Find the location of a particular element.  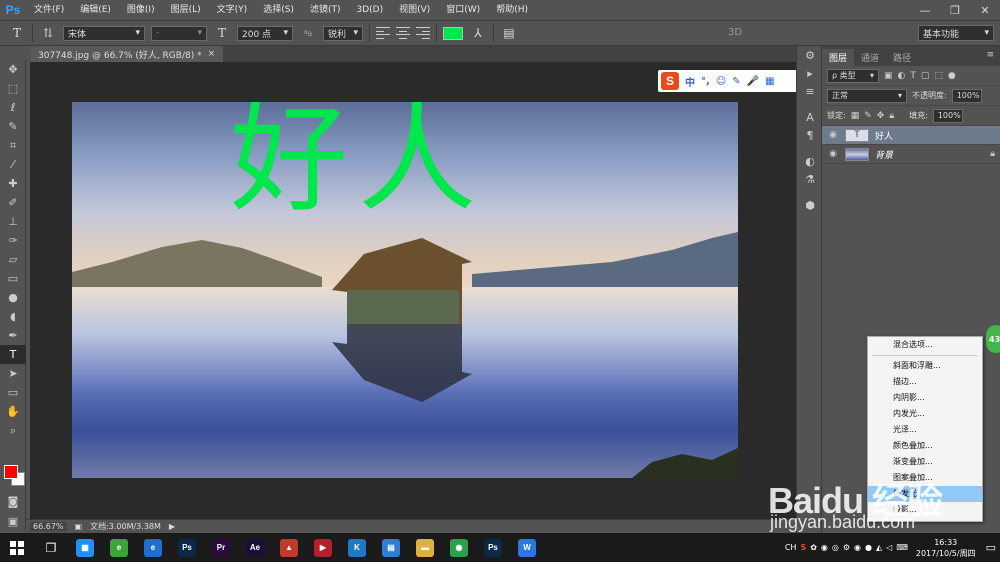

volume-icon: ◁ is located at coordinates (889, 547).